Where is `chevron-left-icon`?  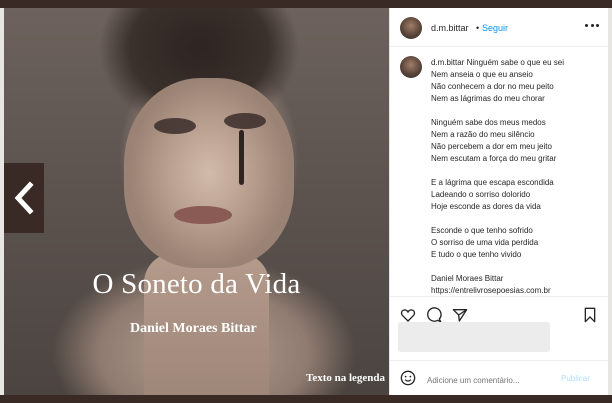 chevron-left-icon is located at coordinates (24, 198).